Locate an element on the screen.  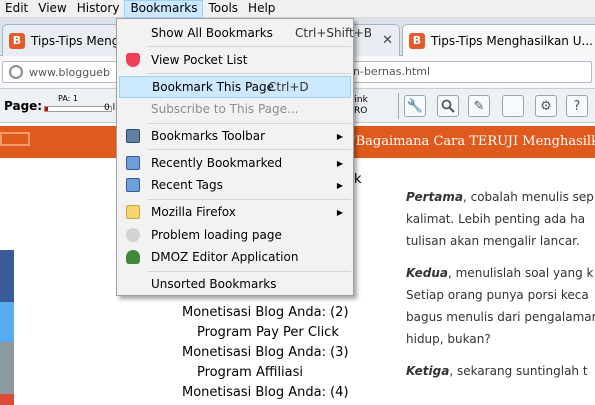
menu-item-problem-loading-page: Problem loading page is located at coordinates (235, 235).